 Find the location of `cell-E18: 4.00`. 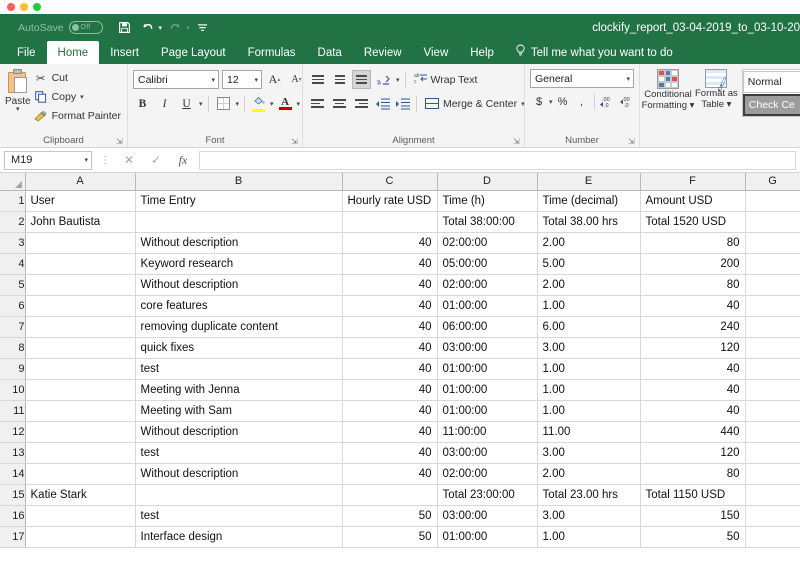

cell-E18: 4.00 is located at coordinates (589, 547).